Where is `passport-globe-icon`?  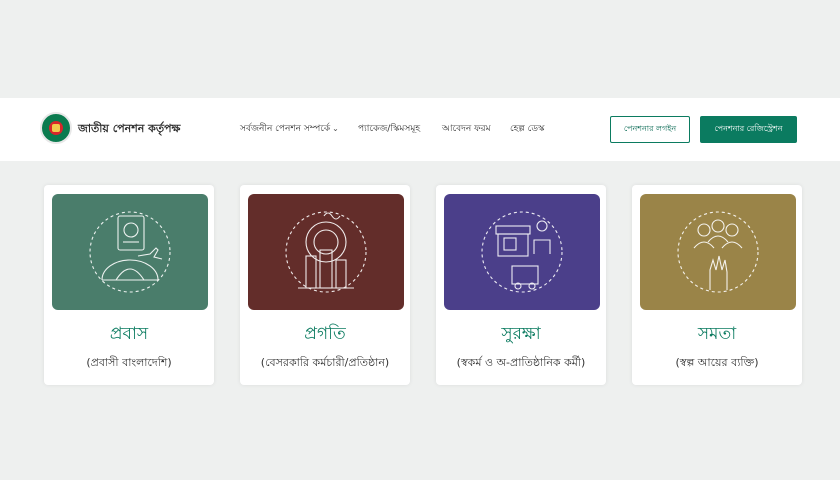 passport-globe-icon is located at coordinates (130, 252).